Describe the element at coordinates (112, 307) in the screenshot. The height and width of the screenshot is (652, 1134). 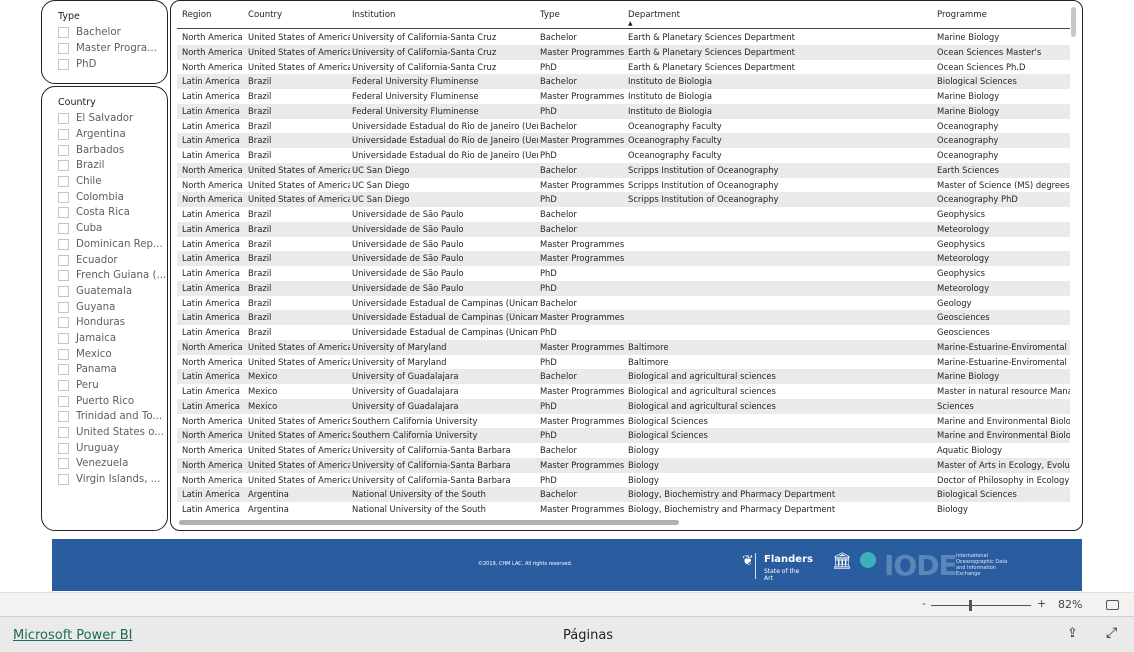
I see `filter-option: Guyana` at that location.